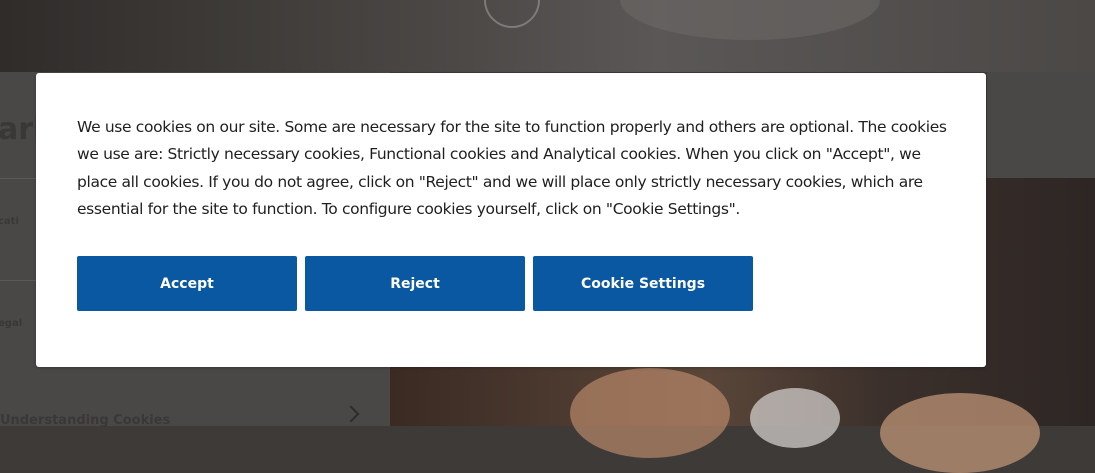 The image size is (1095, 473). I want to click on background-circle-icon, so click(512, 14).